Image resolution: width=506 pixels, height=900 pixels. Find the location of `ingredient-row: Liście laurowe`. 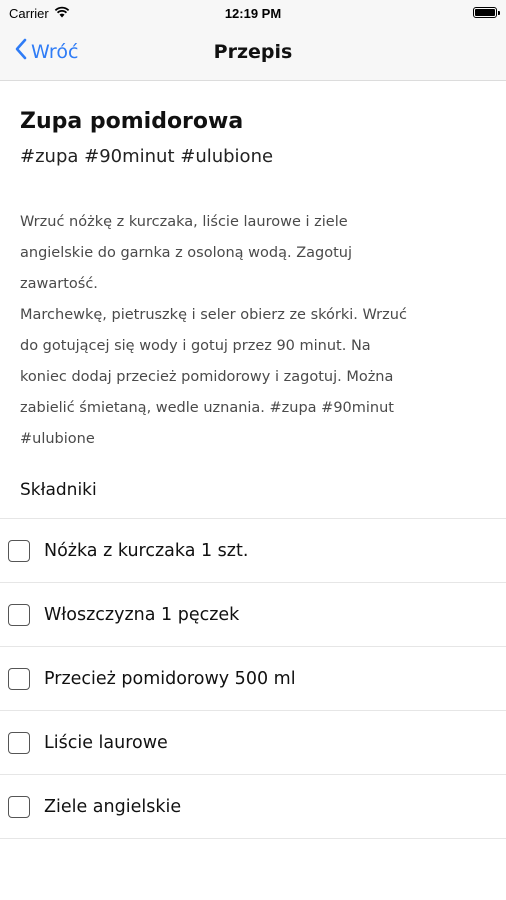

ingredient-row: Liście laurowe is located at coordinates (253, 743).